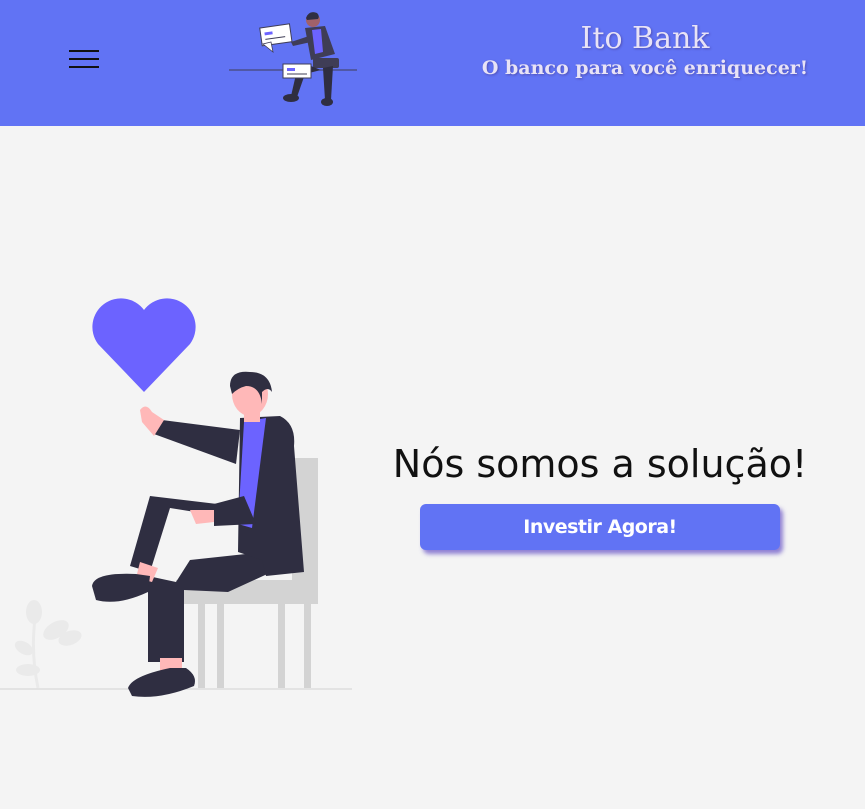 This screenshot has height=809, width=865. Describe the element at coordinates (293, 59) in the screenshot. I see `person-with-cheques-illustration` at that location.